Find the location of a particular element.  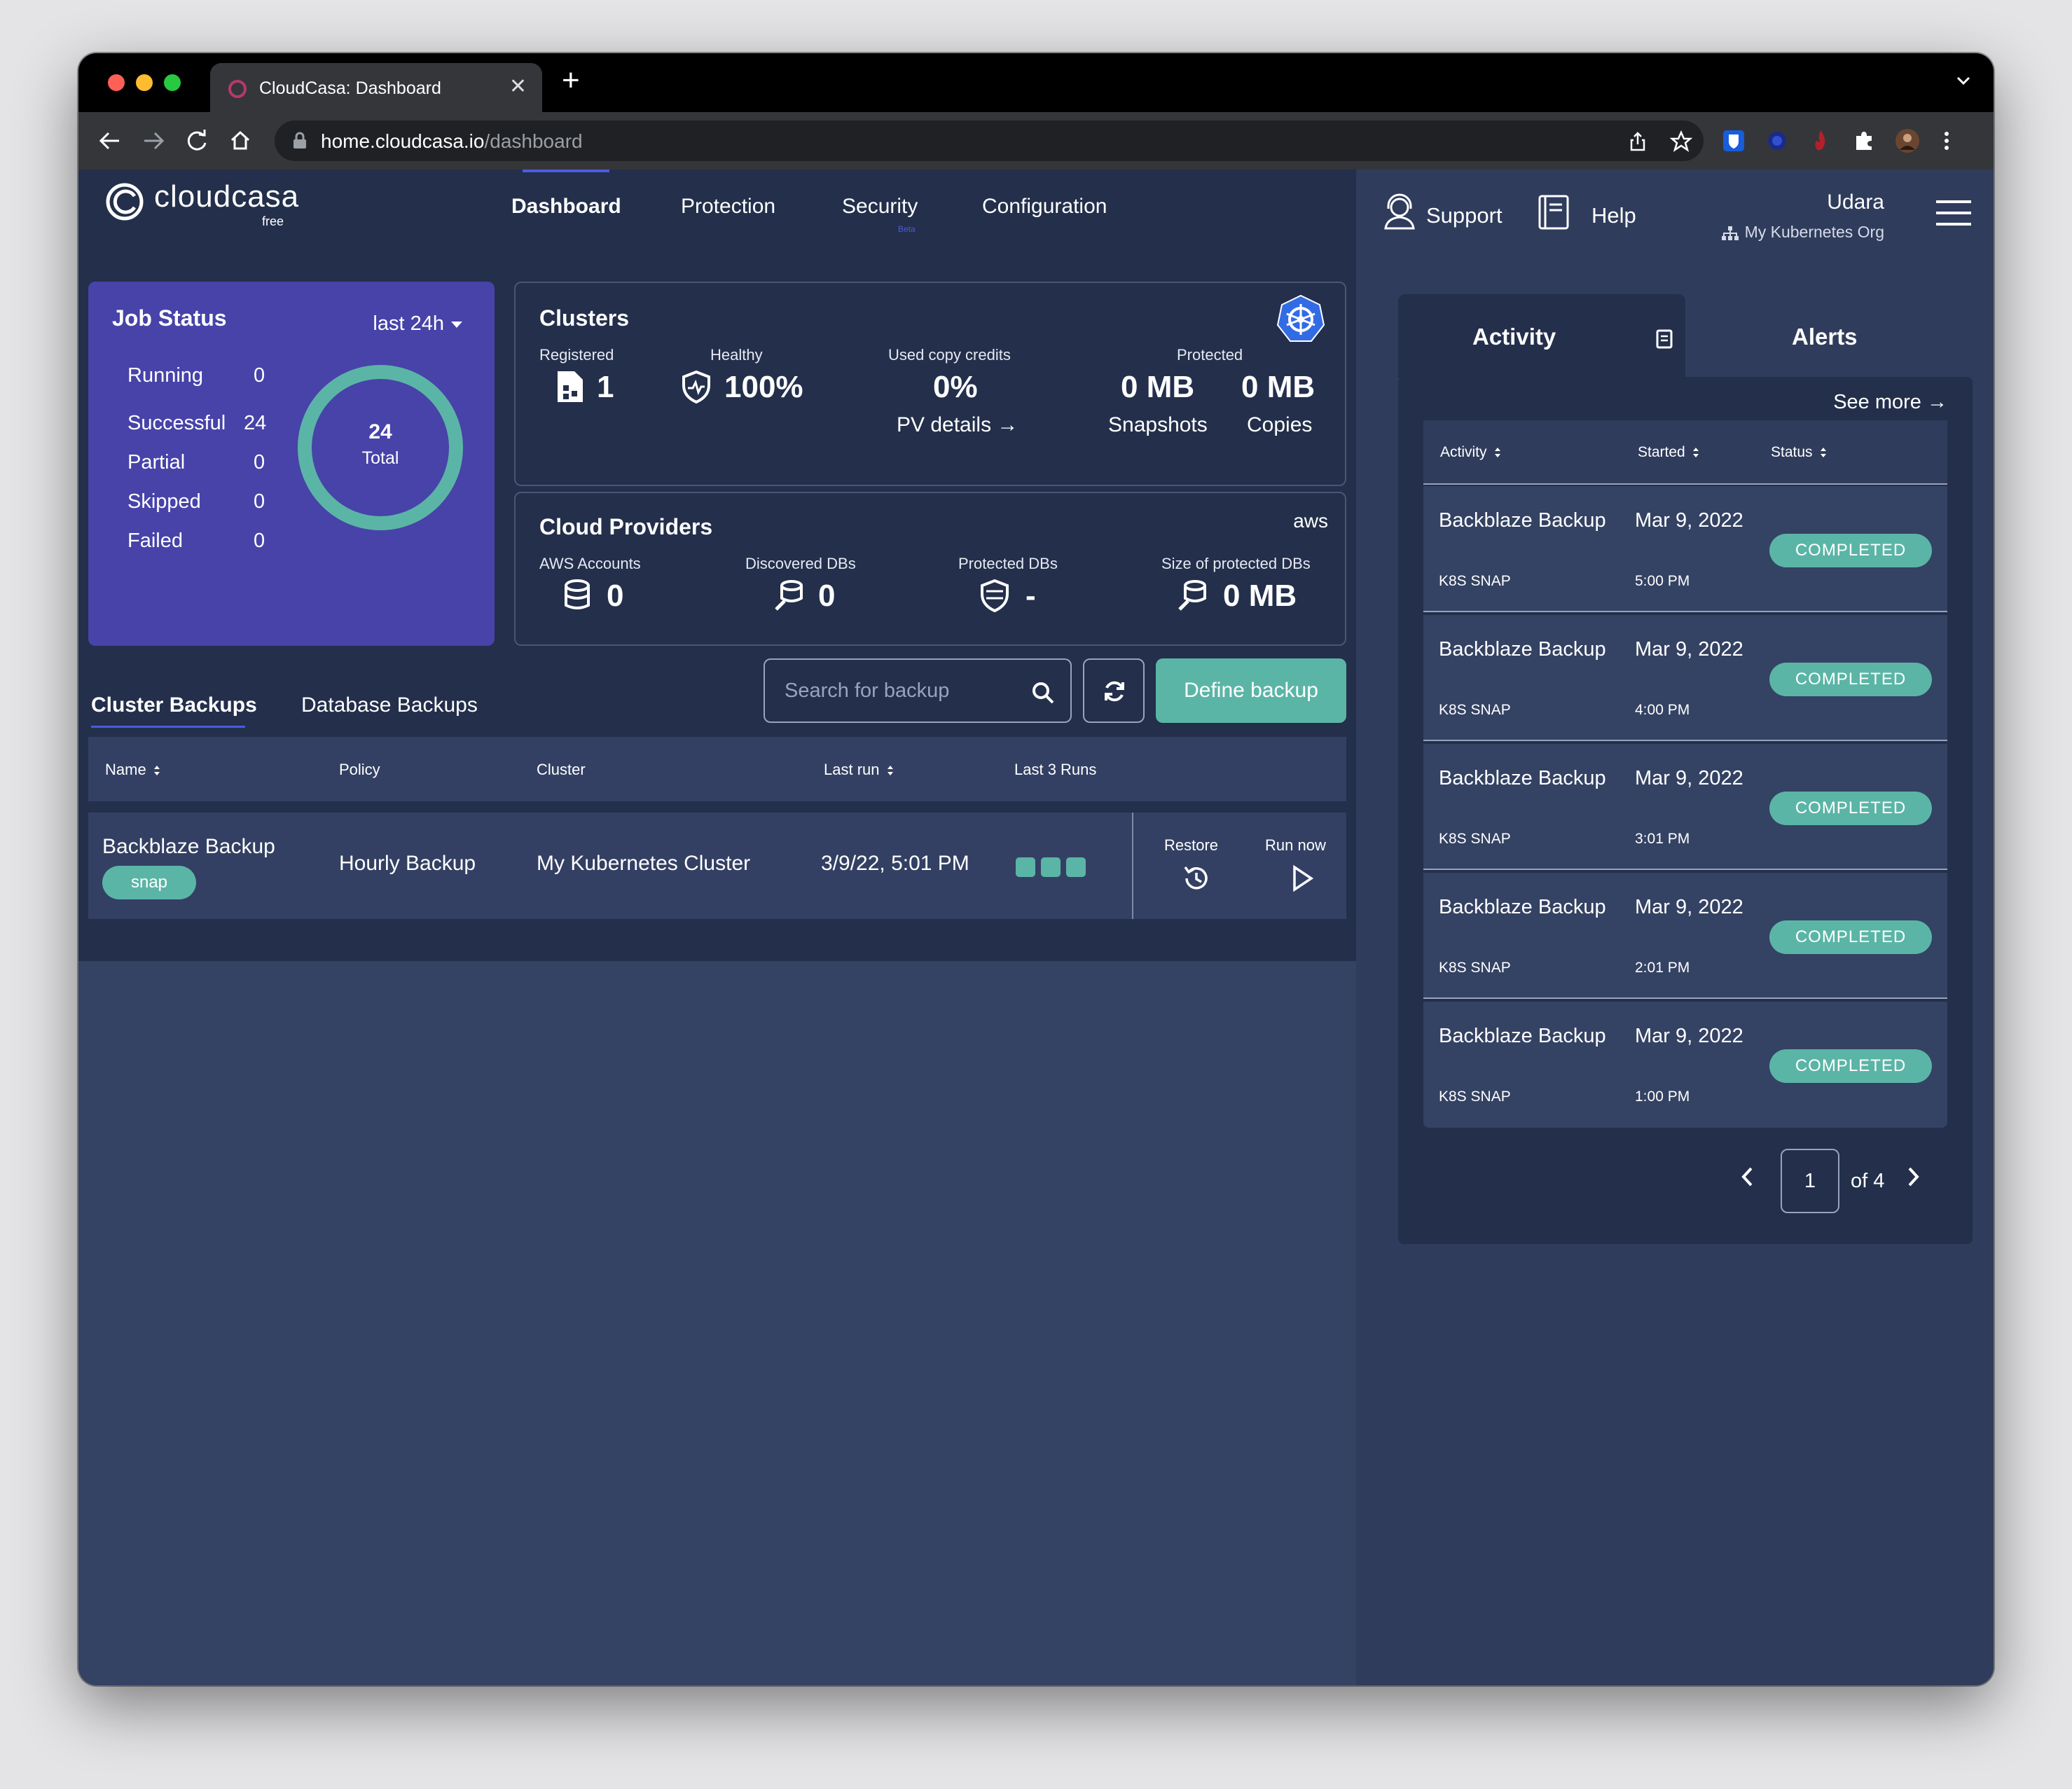

define-backup-button: Define backup is located at coordinates (1251, 691).